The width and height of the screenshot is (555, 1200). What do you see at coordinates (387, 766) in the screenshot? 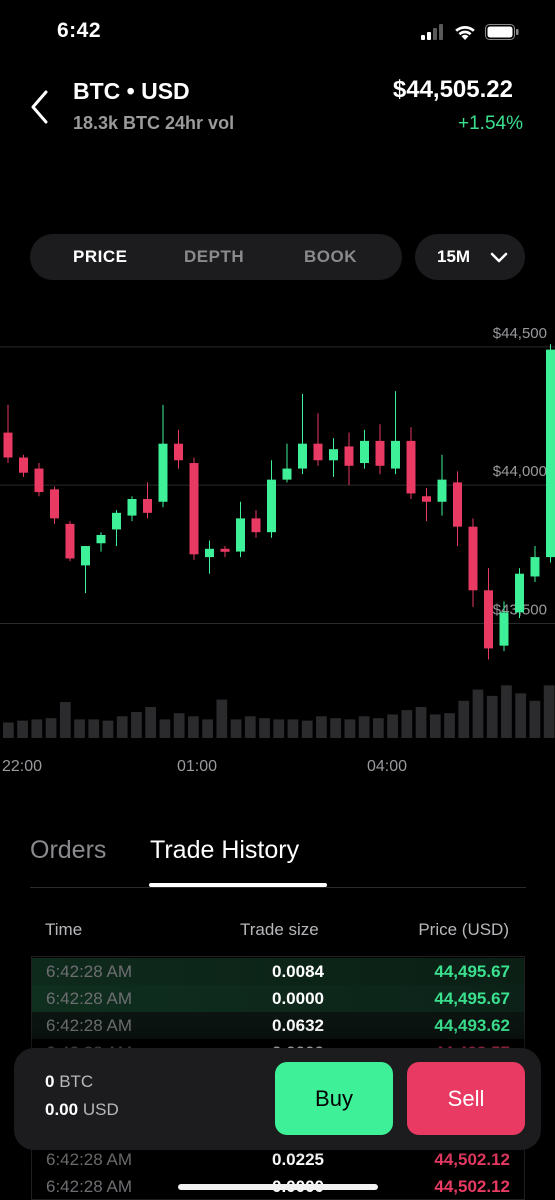
I see `x-tick-label: 04:00` at bounding box center [387, 766].